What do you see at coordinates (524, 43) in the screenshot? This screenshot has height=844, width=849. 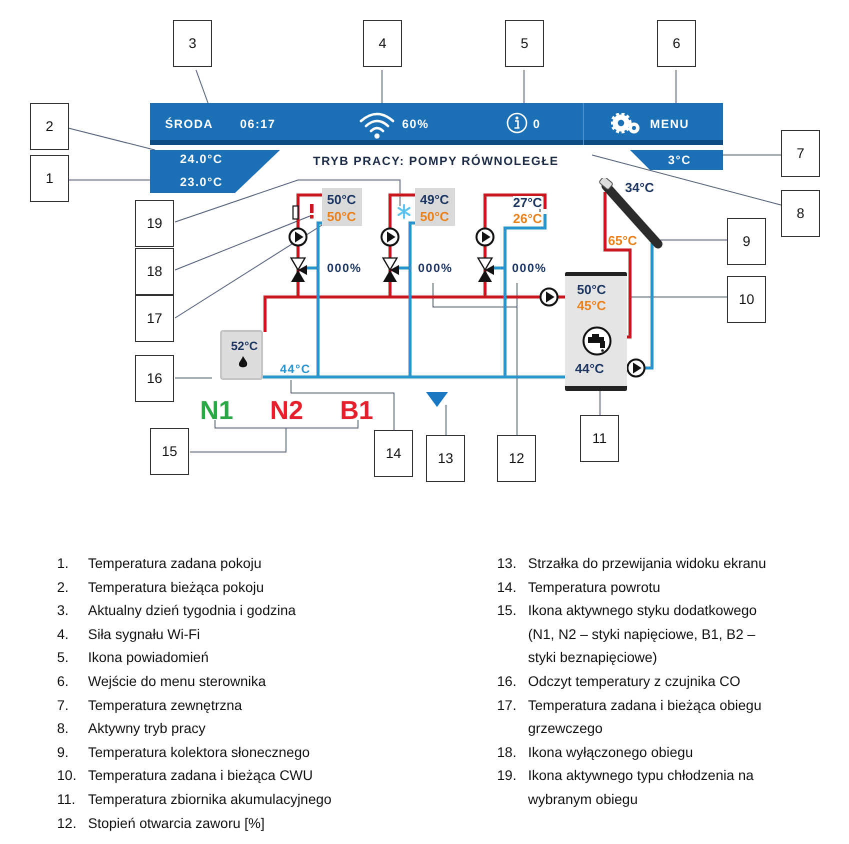 I see `callout-box: 5` at bounding box center [524, 43].